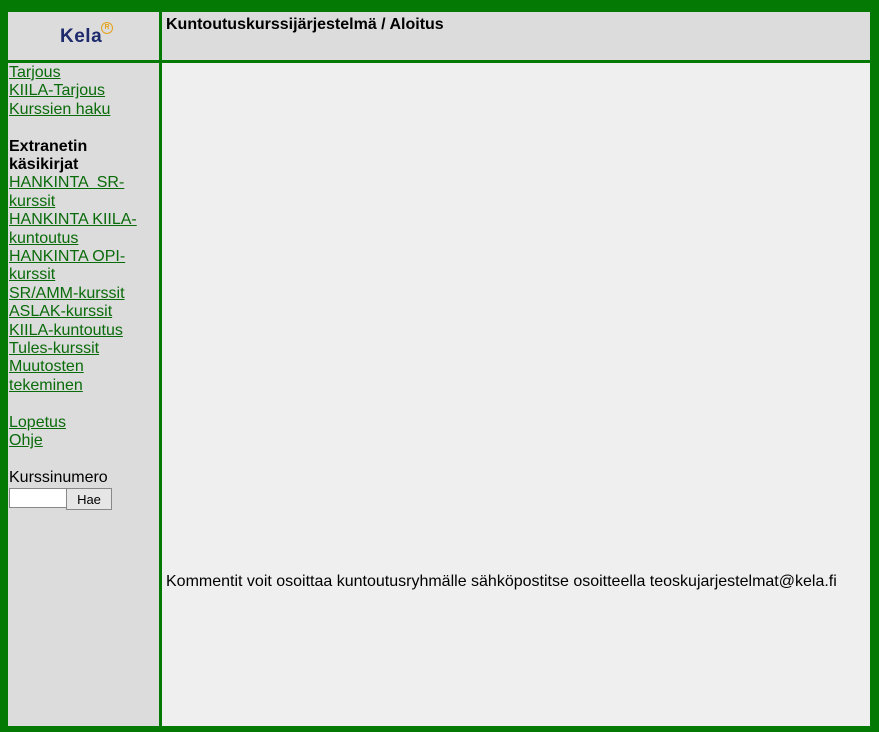  What do you see at coordinates (83, 423) in the screenshot?
I see `nav-link-lopetus: Lopetus` at bounding box center [83, 423].